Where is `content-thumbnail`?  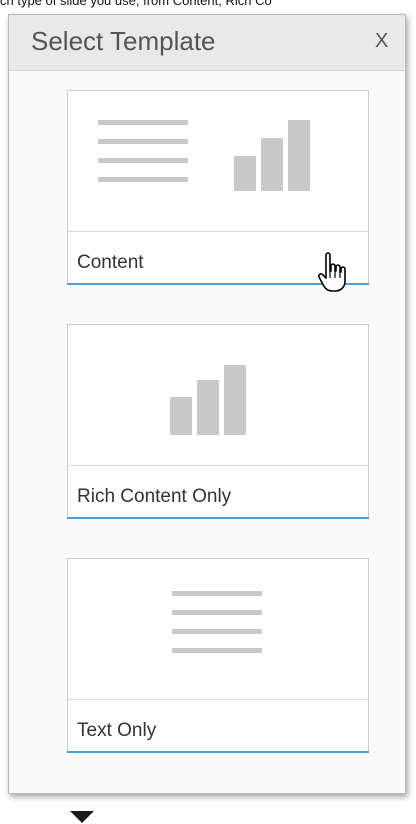
content-thumbnail is located at coordinates (218, 161).